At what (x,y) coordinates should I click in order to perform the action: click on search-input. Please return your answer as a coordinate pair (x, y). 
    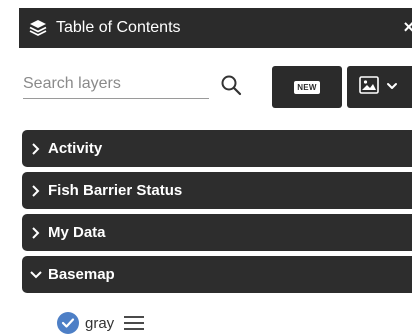
    Looking at the image, I should click on (116, 84).